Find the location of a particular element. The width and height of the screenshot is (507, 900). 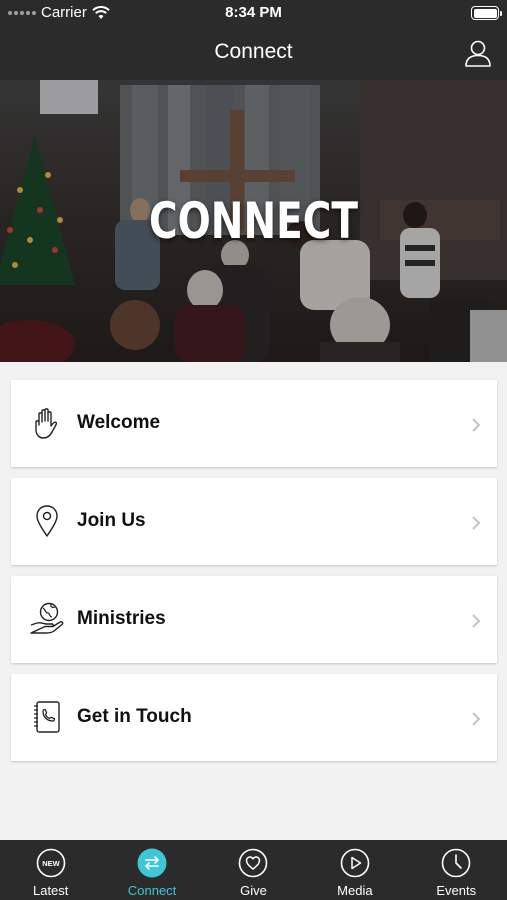

status-bar: Carrier 8:34 PM is located at coordinates (253, 13).